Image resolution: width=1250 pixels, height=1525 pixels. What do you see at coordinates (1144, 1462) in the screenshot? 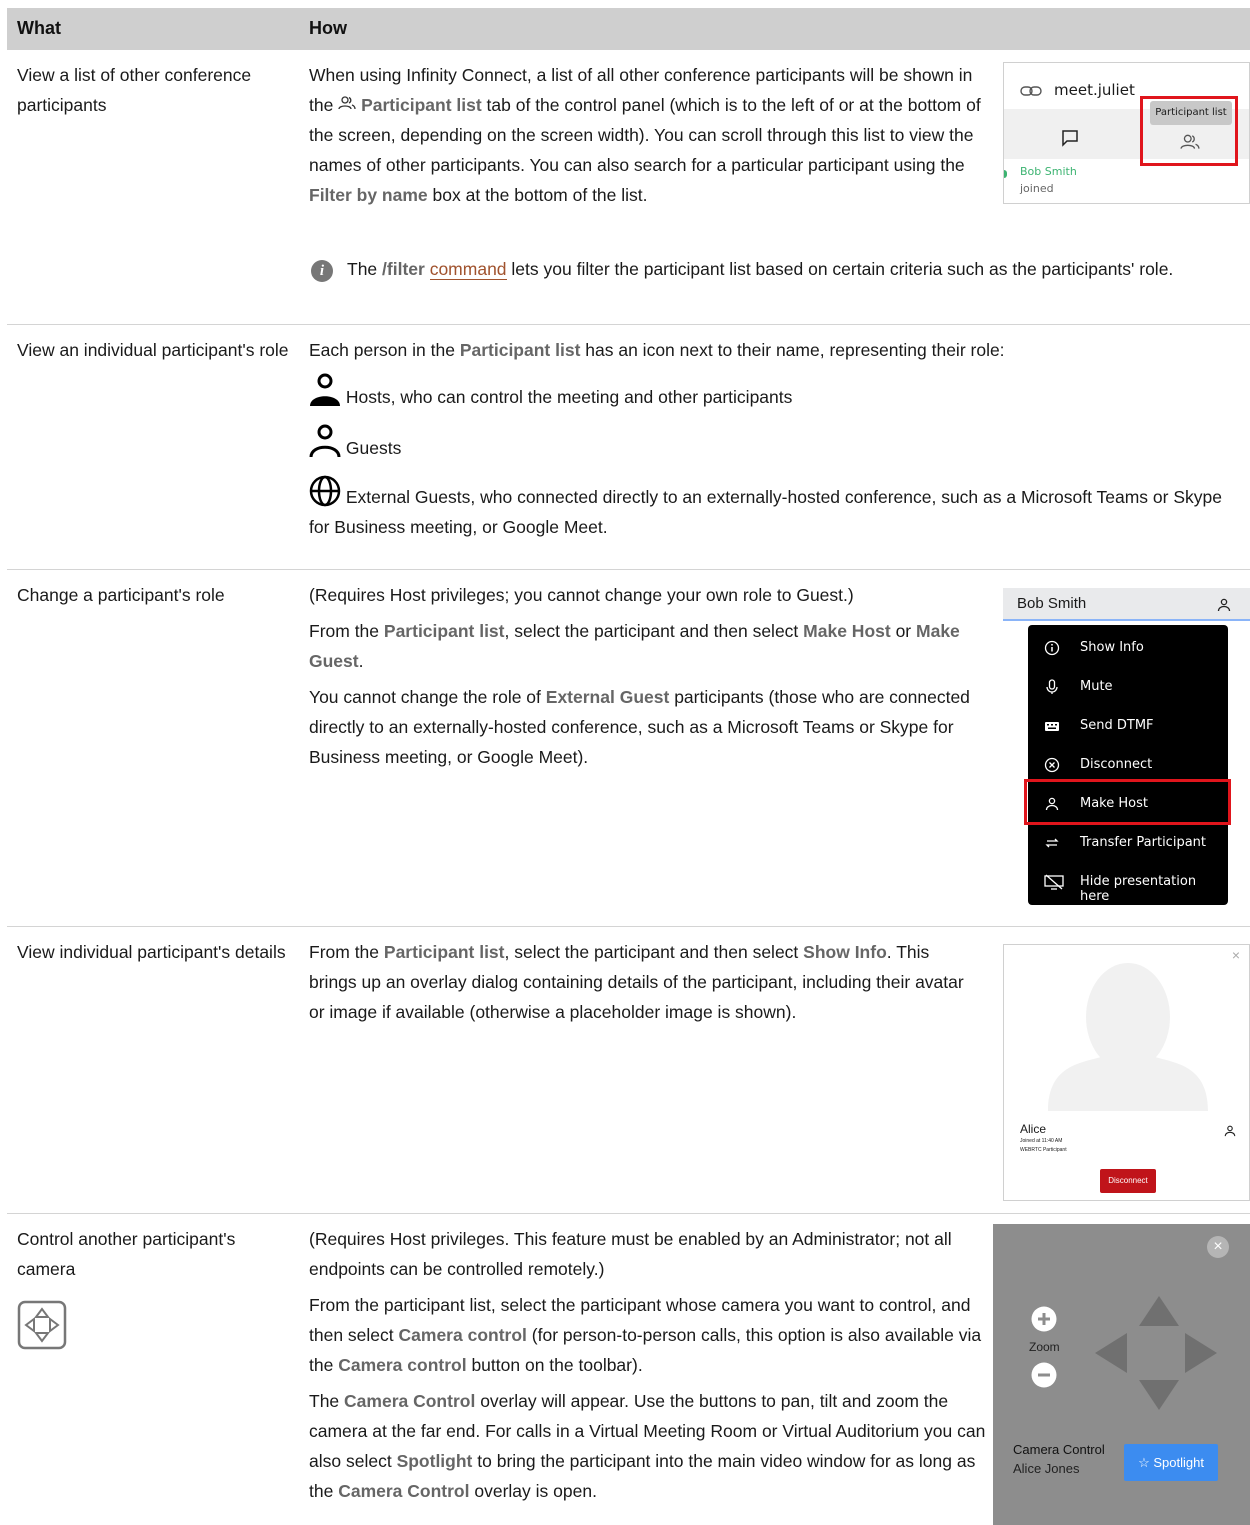
I see `star-icon: ☆` at bounding box center [1144, 1462].